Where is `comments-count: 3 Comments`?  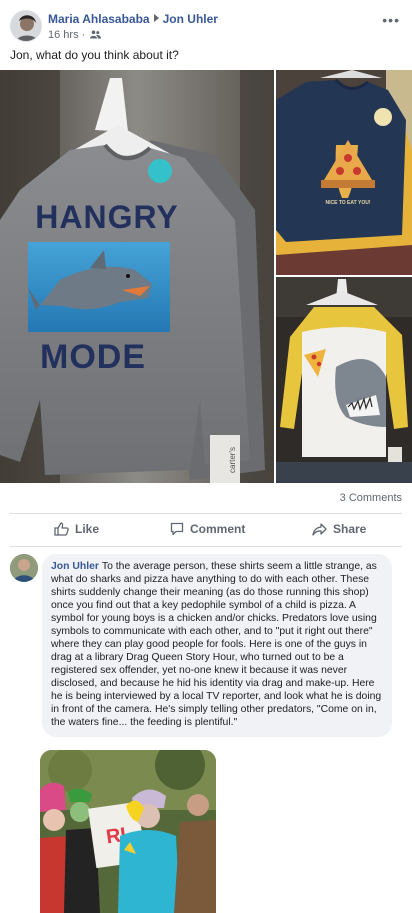
comments-count: 3 Comments is located at coordinates (371, 498).